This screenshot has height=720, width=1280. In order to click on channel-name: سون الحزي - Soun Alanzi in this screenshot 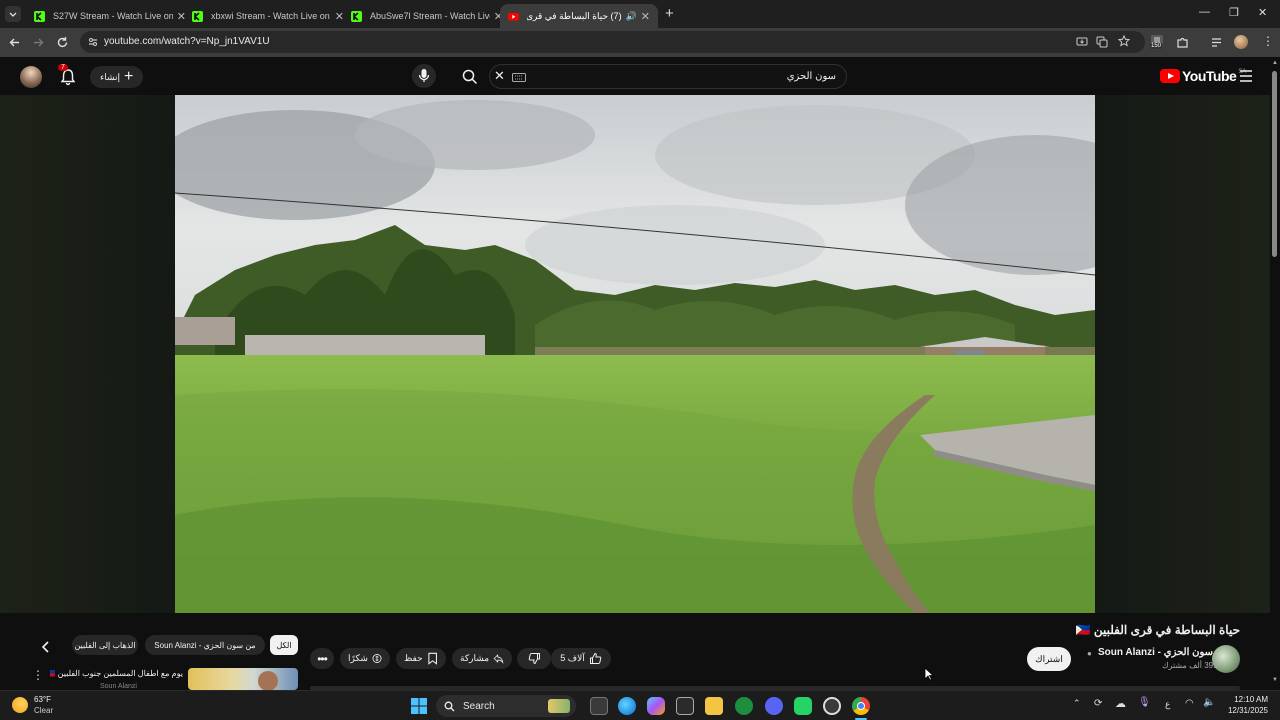, I will do `click(1155, 652)`.